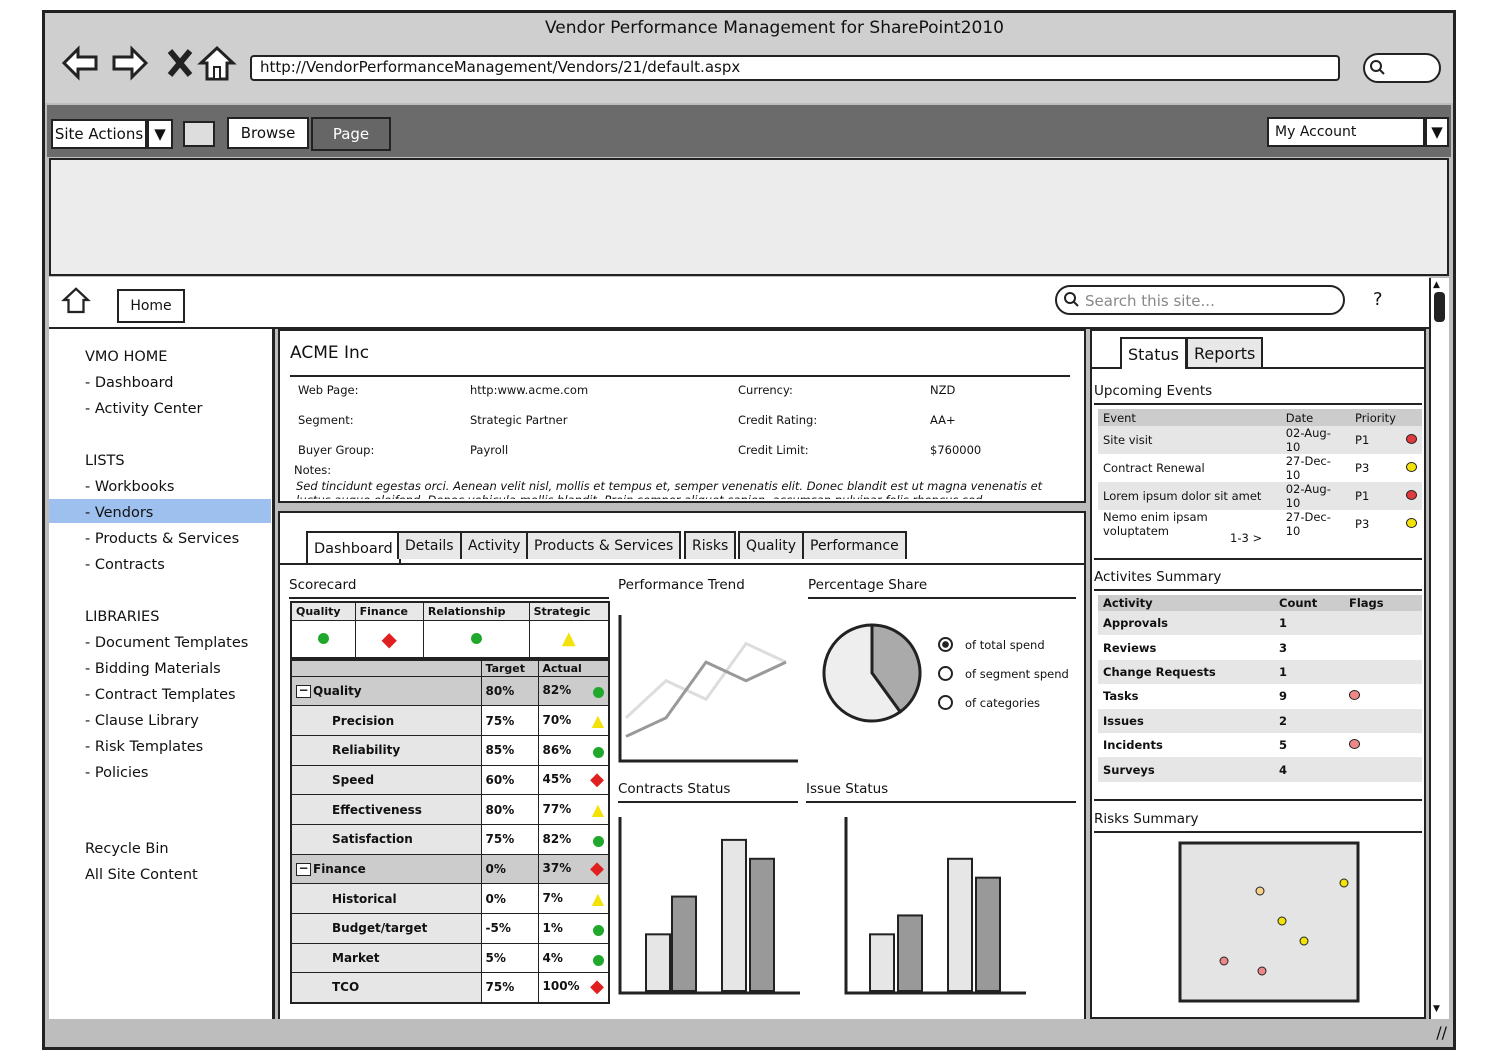  What do you see at coordinates (129, 383) in the screenshot?
I see `nav-dashboard: - Dashboard` at bounding box center [129, 383].